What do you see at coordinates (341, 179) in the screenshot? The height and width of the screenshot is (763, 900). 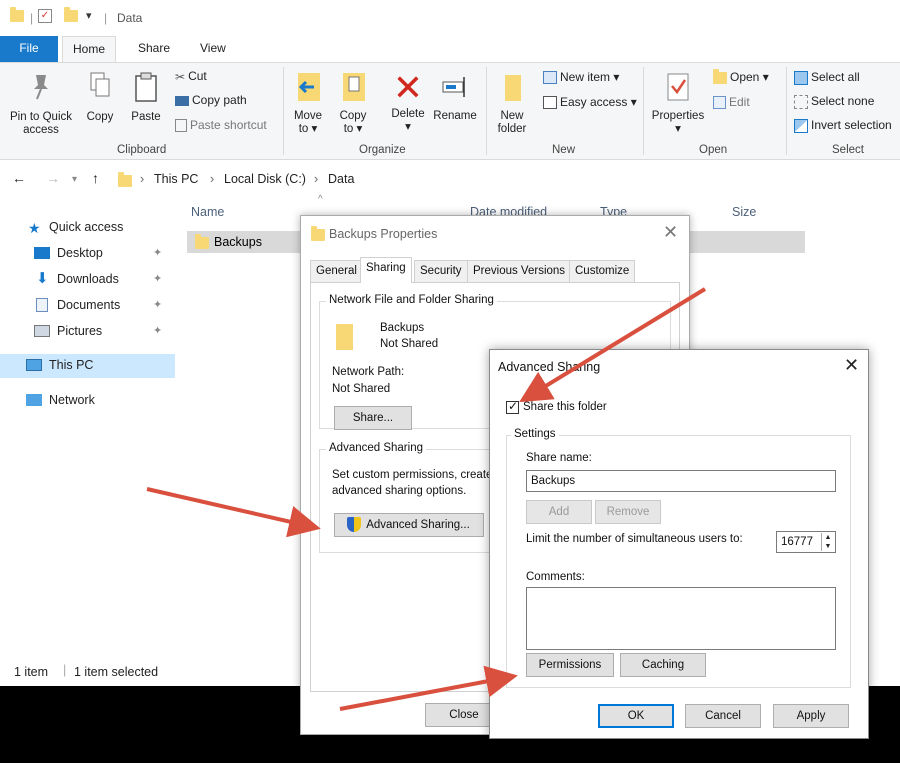 I see `breadcrumb-data: Data` at bounding box center [341, 179].